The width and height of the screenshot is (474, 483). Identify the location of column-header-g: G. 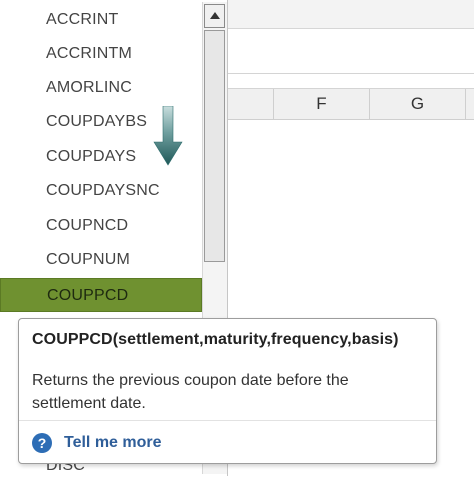
(418, 104).